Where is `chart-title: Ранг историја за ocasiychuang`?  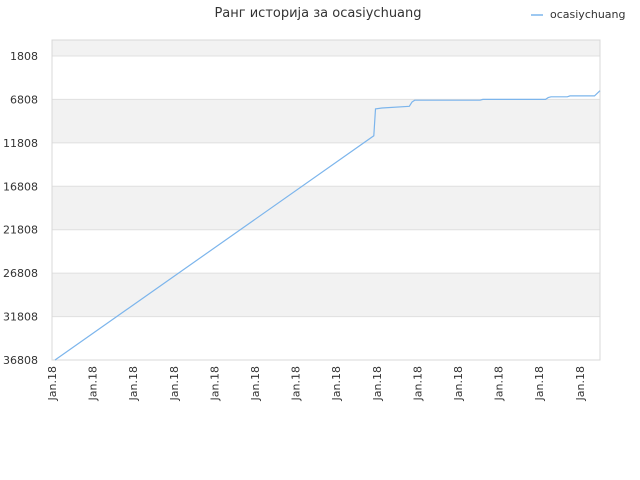 chart-title: Ранг историја за ocasiychuang is located at coordinates (317, 13).